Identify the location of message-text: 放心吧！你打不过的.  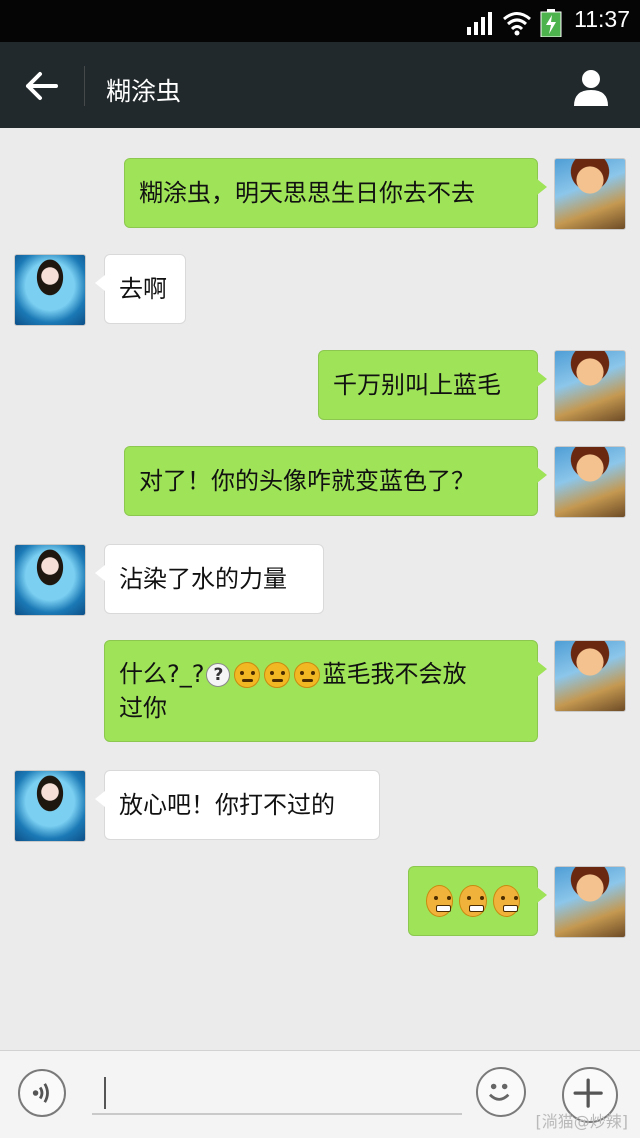
(227, 805).